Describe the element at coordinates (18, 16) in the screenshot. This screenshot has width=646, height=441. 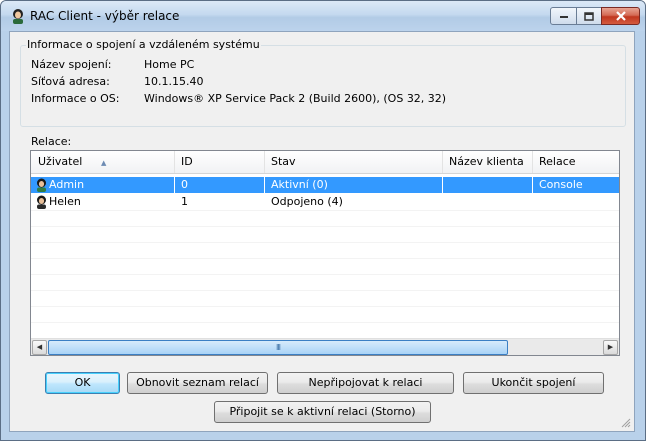
I see `user-icon` at that location.